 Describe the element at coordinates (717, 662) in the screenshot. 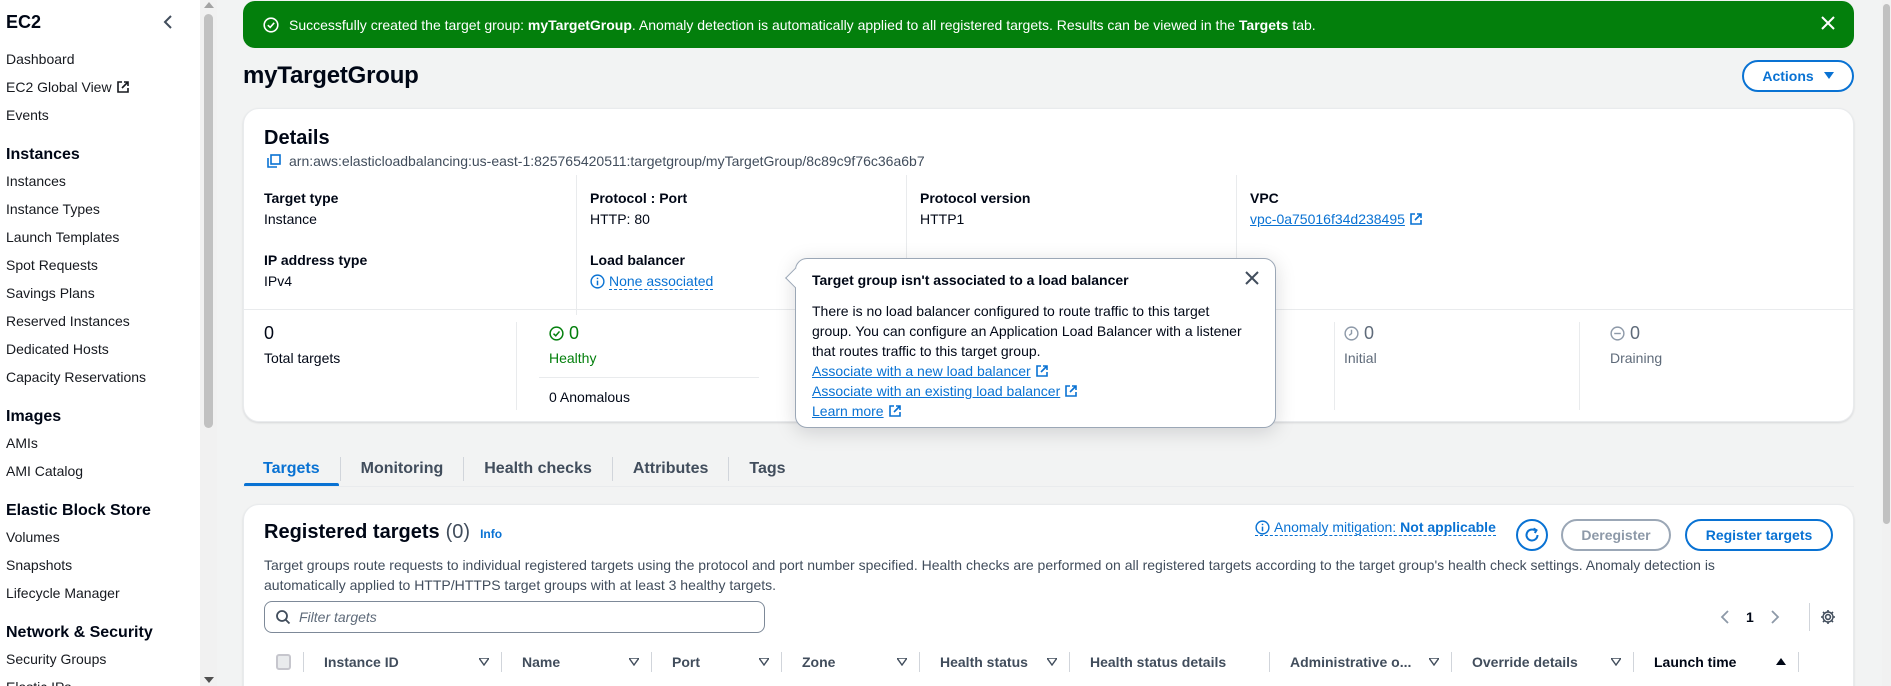

I see `column-header-port: Port` at that location.